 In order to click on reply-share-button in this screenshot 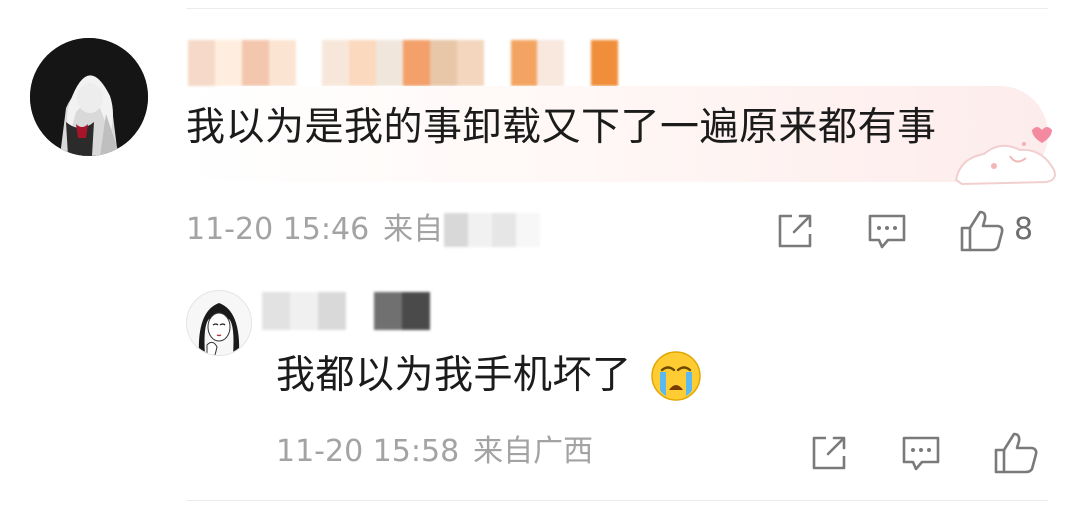, I will do `click(829, 453)`.